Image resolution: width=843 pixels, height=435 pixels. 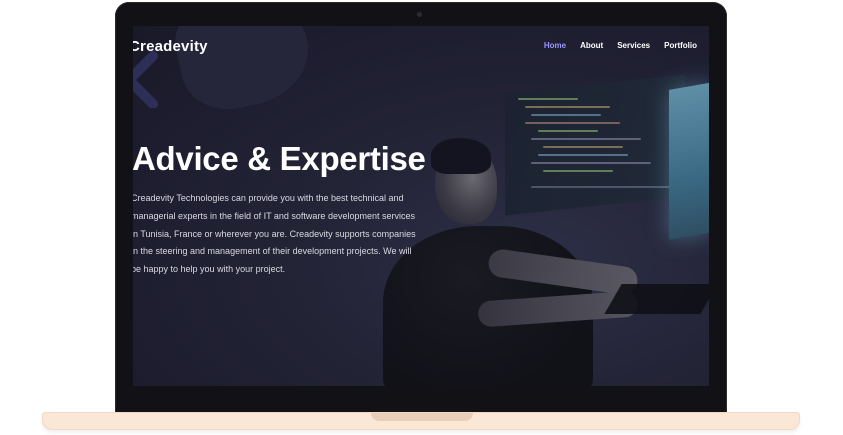 I want to click on keyboard, so click(x=656, y=299).